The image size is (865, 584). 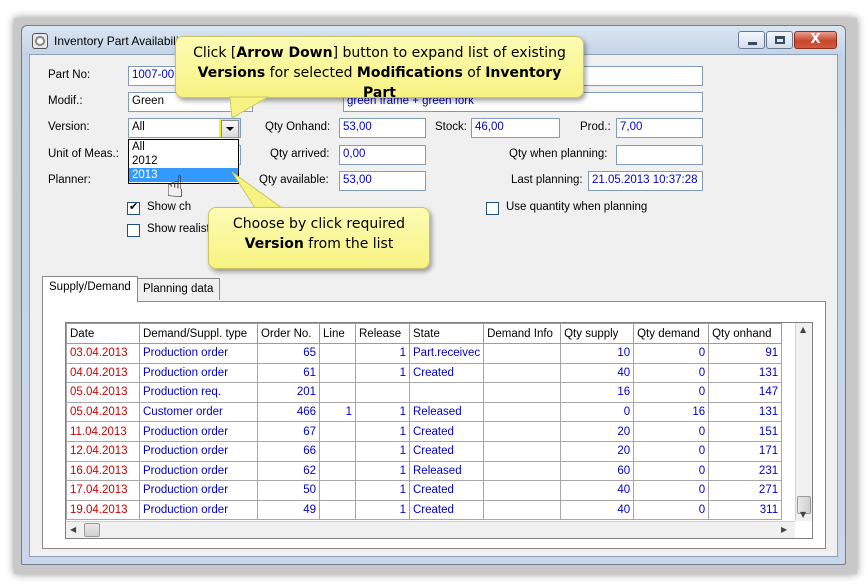 I want to click on horizontal-scroll-thumb, so click(x=92, y=530).